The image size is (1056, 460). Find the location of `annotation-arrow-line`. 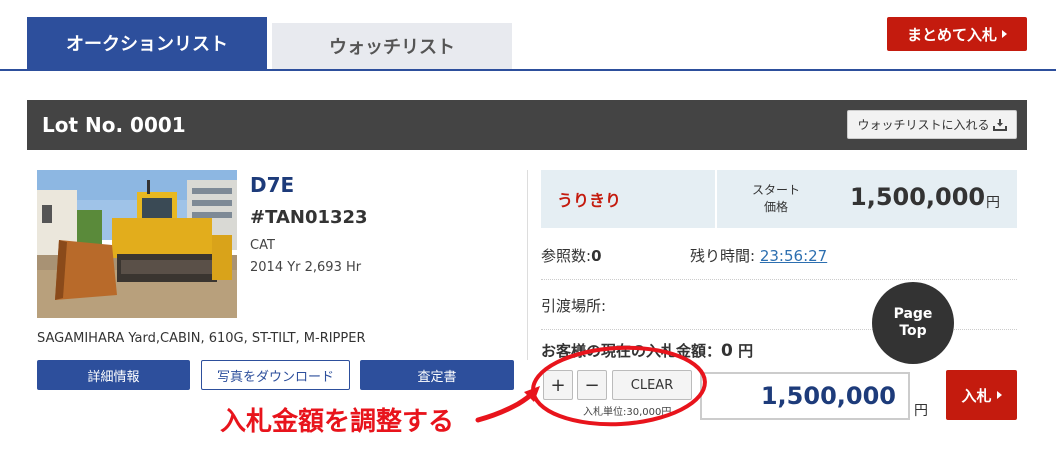

annotation-arrow-line is located at coordinates (506, 406).